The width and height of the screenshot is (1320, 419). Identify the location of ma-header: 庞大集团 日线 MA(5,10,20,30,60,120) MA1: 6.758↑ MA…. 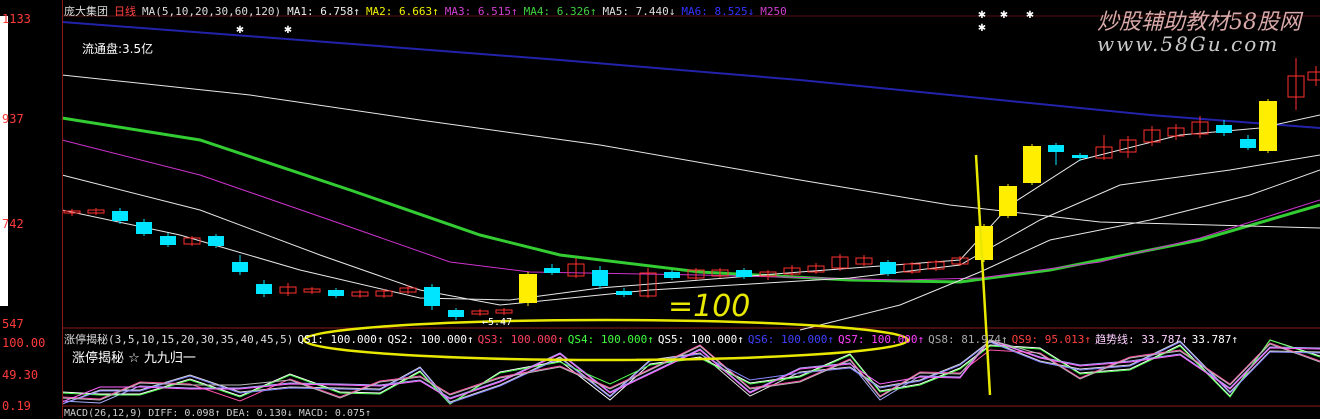
(428, 11).